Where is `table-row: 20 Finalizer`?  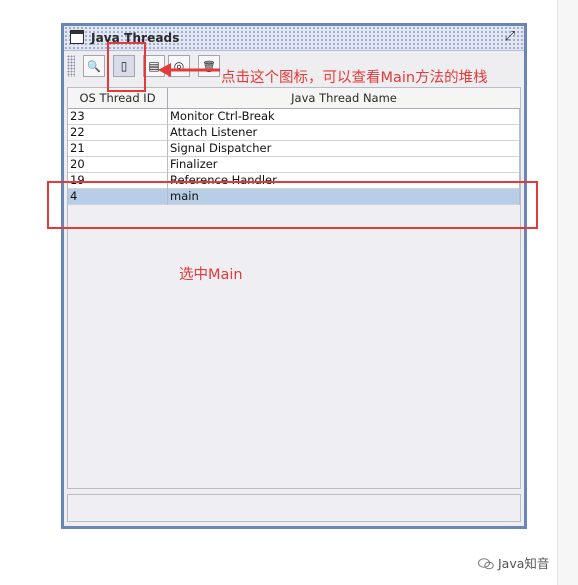 table-row: 20 Finalizer is located at coordinates (294, 165).